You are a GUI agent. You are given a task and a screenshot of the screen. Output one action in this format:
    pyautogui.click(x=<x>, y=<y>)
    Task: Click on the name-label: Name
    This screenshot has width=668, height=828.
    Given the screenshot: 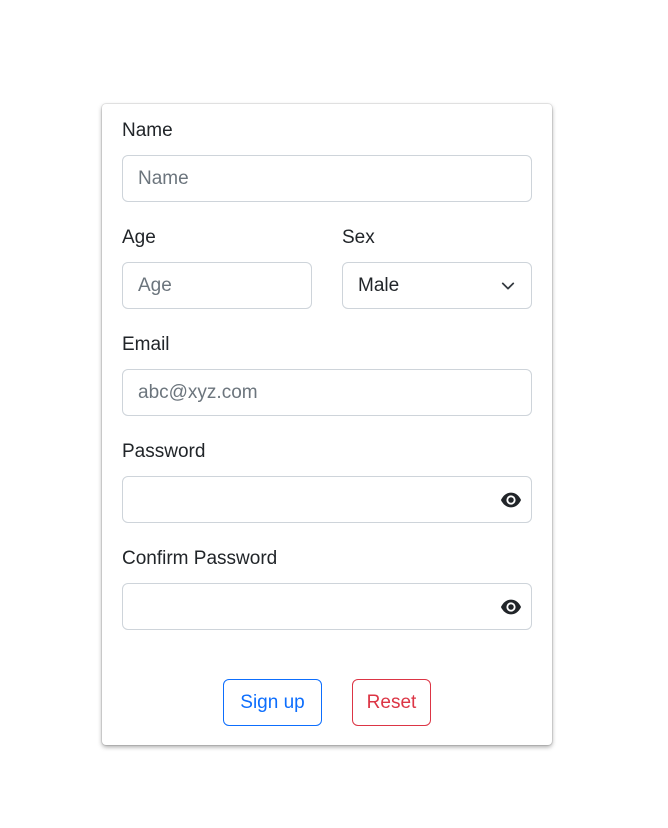 What is the action you would take?
    pyautogui.click(x=147, y=130)
    